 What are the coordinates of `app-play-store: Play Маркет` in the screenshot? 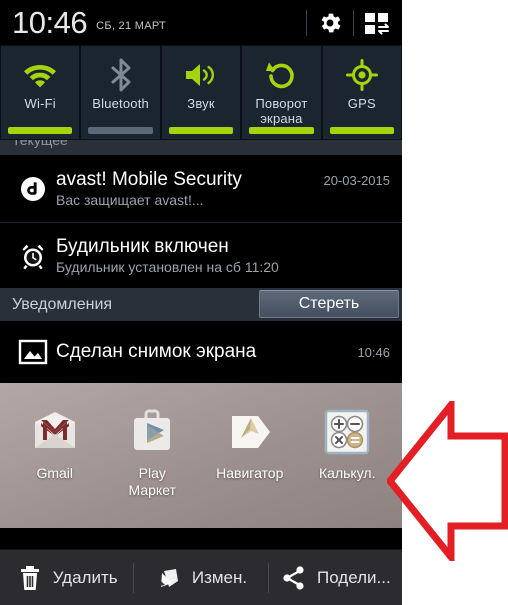 It's located at (153, 452).